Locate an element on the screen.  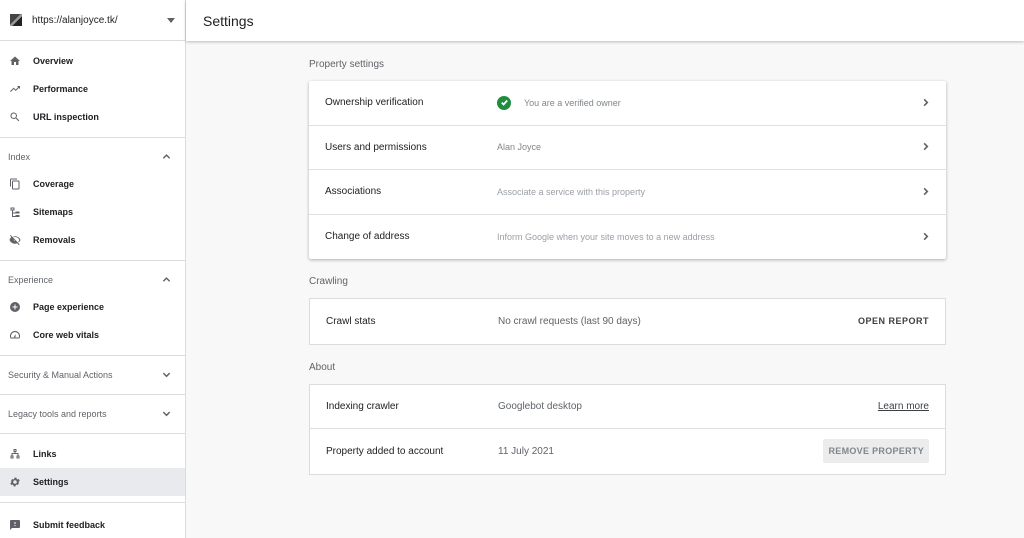
sidebar-item-label: Submit feedback is located at coordinates (69, 525).